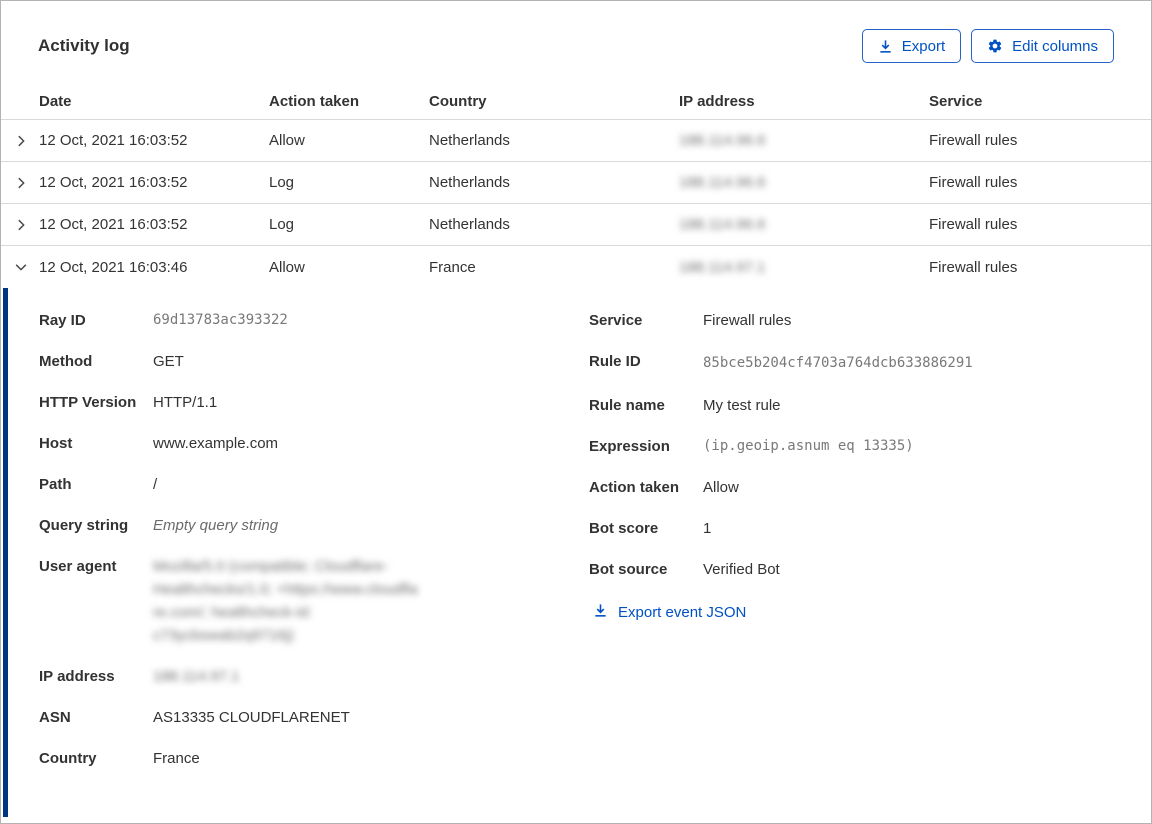  Describe the element at coordinates (1055, 46) in the screenshot. I see `edit-columns-button-label: Edit columns` at that location.